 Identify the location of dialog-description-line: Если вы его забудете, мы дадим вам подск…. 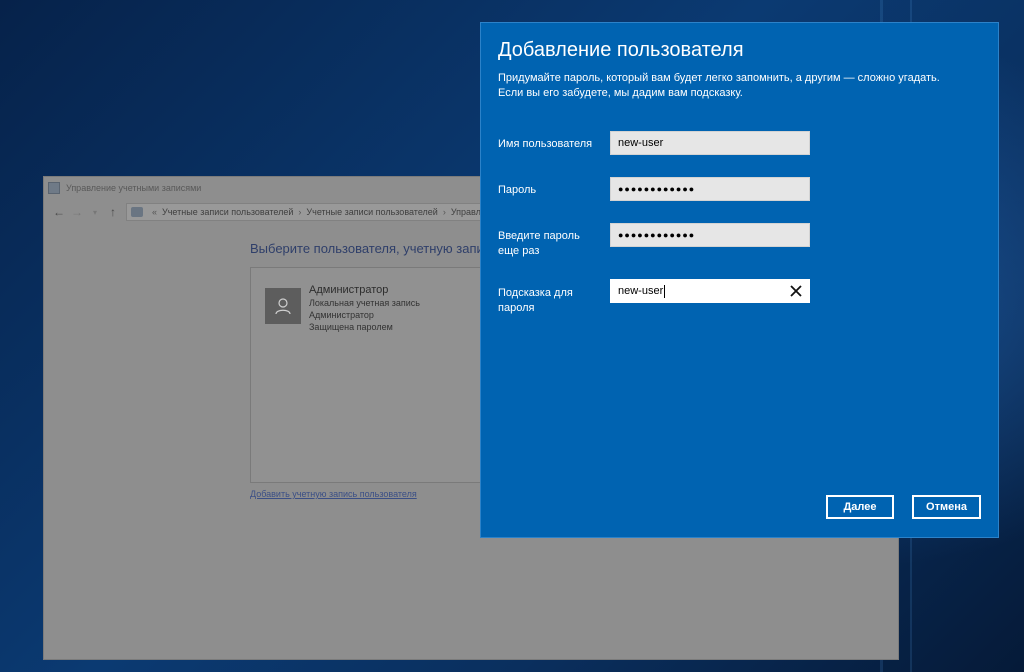
(620, 93).